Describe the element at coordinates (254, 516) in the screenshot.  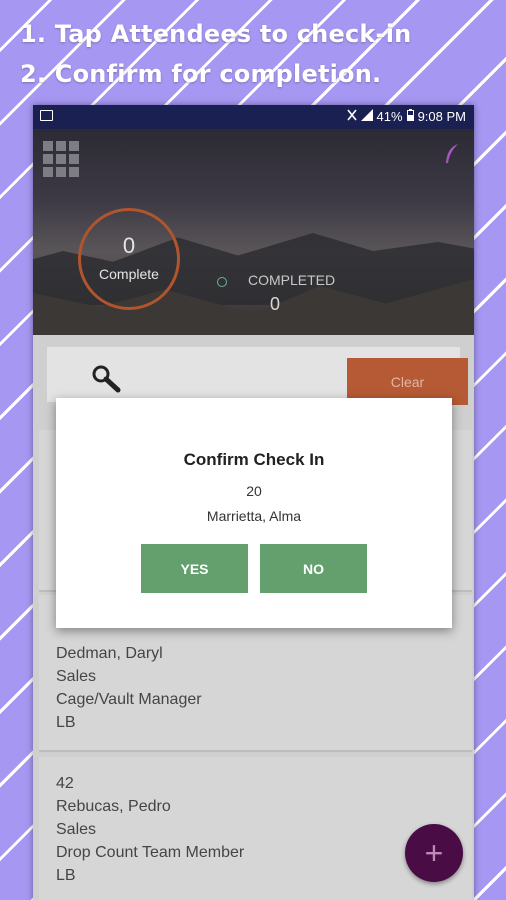
I see `dialog-attendee-name: Marrietta, Alma` at that location.